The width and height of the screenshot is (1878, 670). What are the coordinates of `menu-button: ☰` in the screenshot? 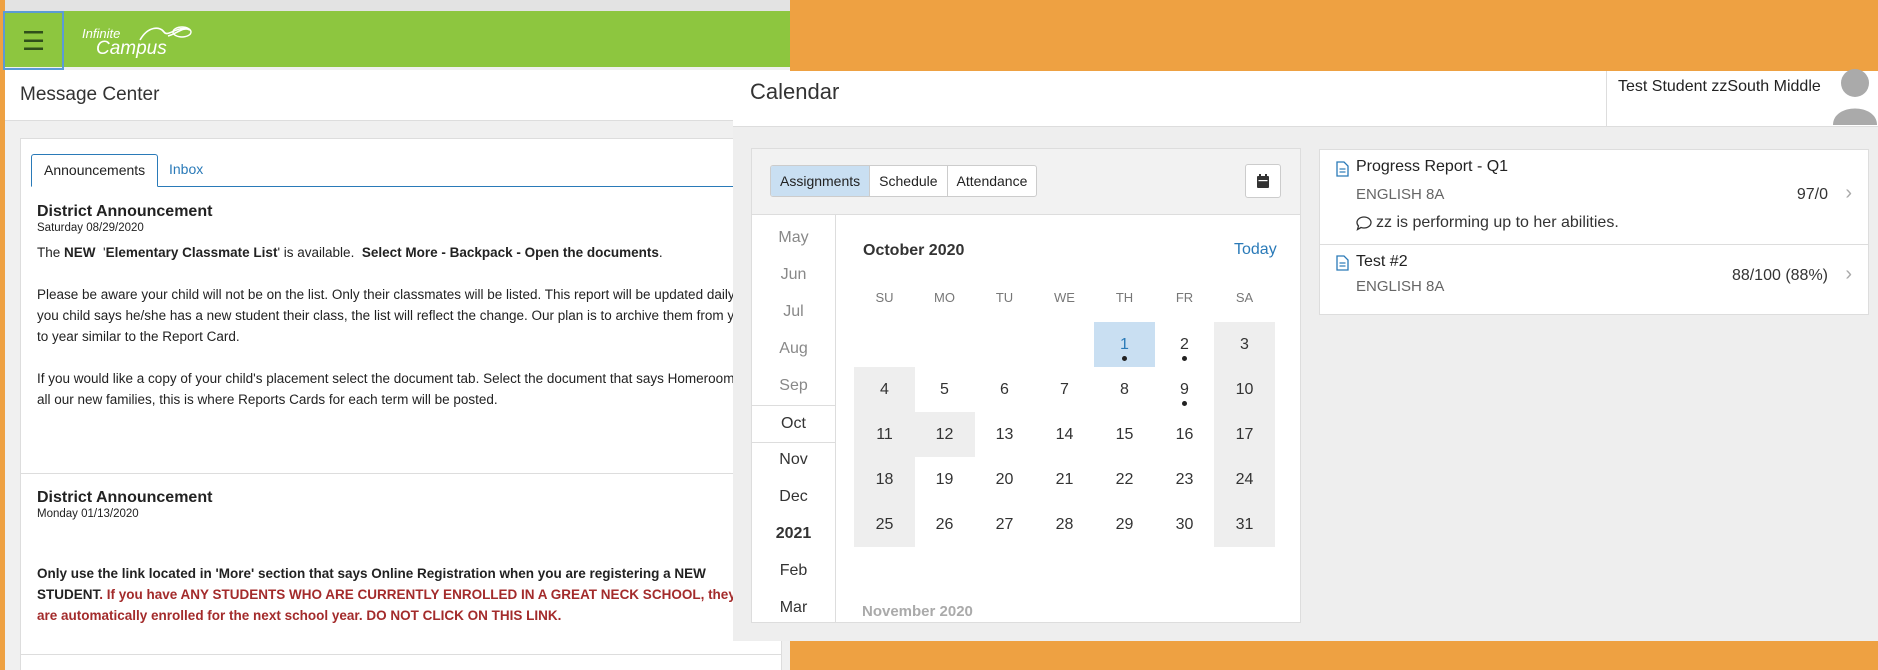 It's located at (33, 40).